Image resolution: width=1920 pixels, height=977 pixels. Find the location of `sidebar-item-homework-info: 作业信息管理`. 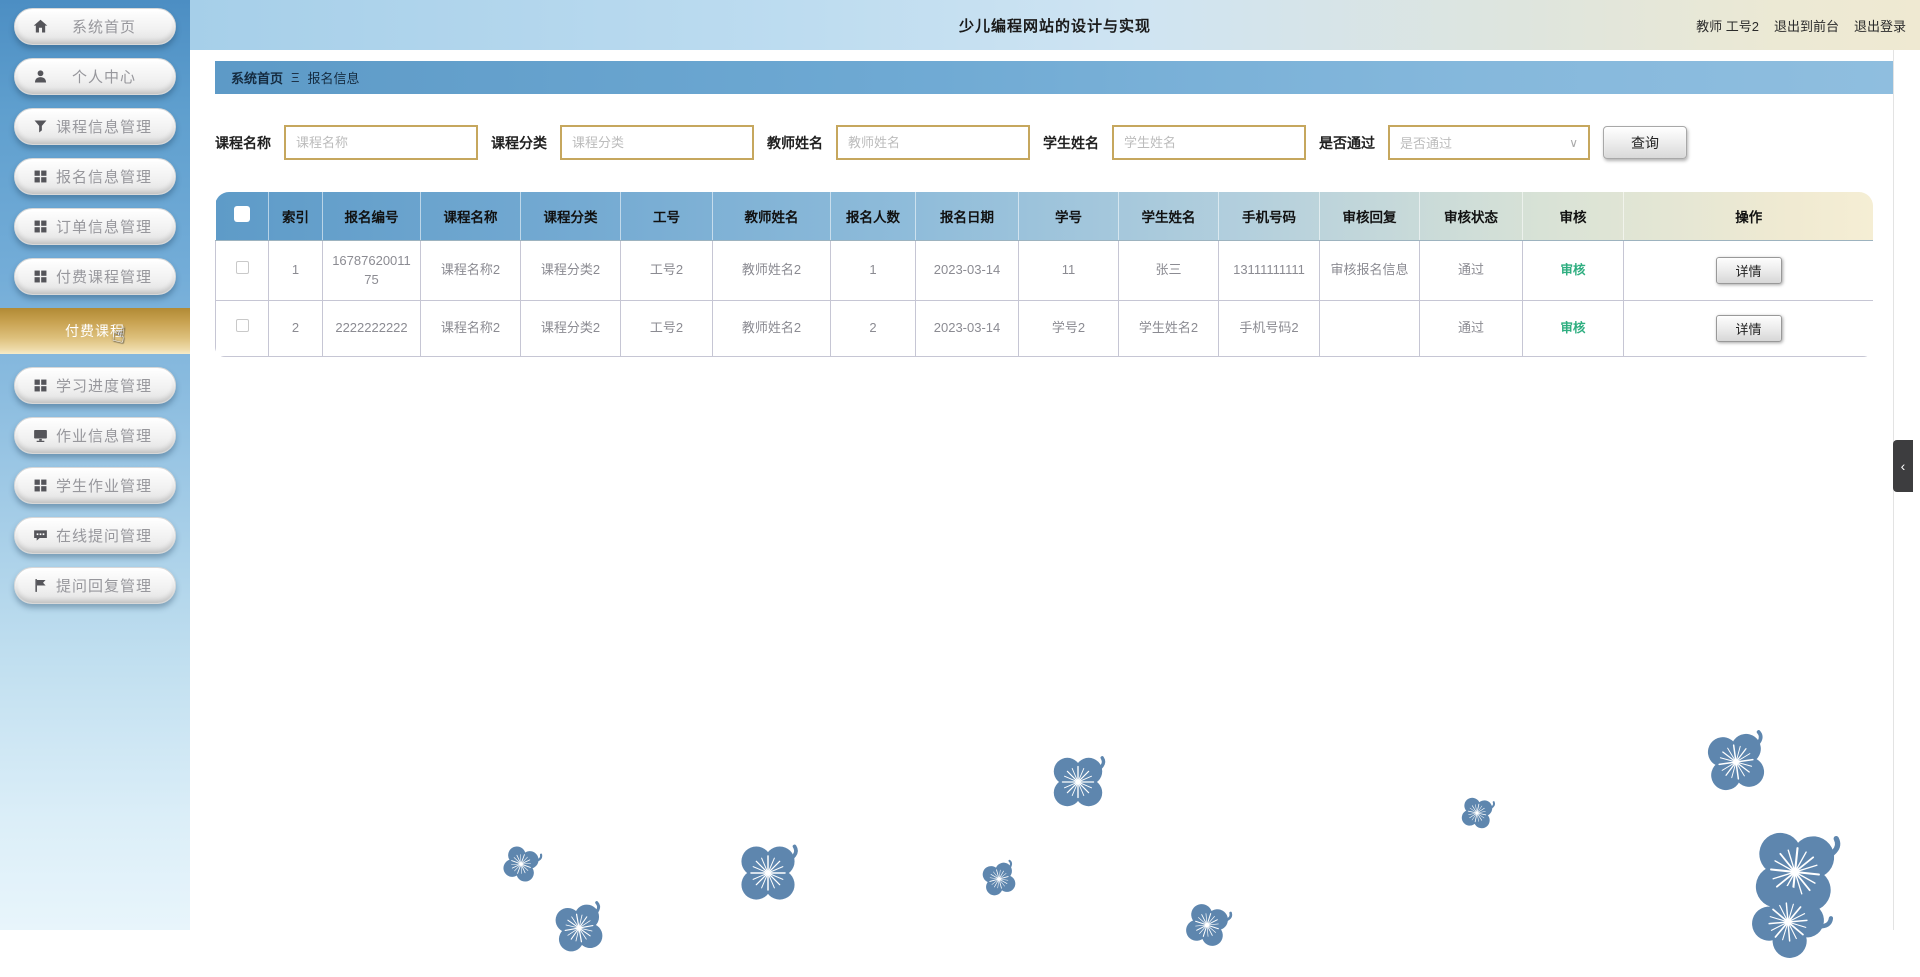

sidebar-item-homework-info: 作业信息管理 is located at coordinates (95, 435).